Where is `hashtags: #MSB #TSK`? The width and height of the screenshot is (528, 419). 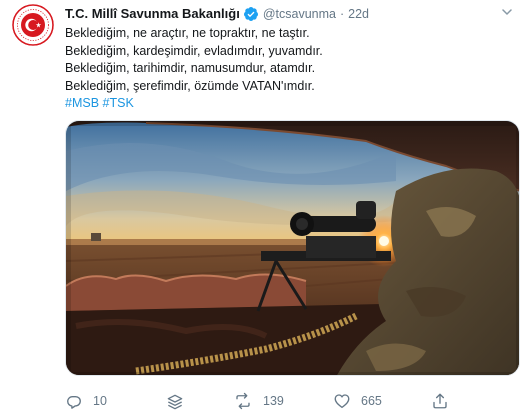
hashtags: #MSB #TSK is located at coordinates (290, 104).